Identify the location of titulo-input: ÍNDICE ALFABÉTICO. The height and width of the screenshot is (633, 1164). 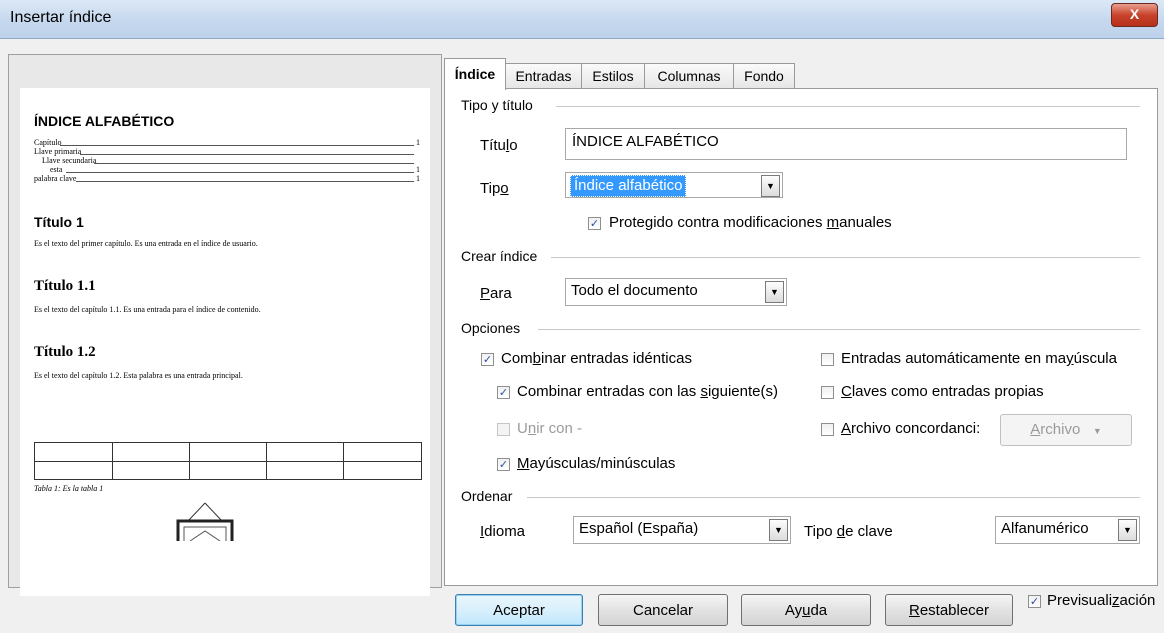
(846, 144).